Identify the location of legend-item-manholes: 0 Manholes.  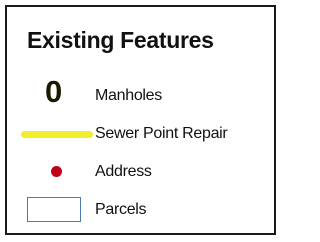
(140, 93).